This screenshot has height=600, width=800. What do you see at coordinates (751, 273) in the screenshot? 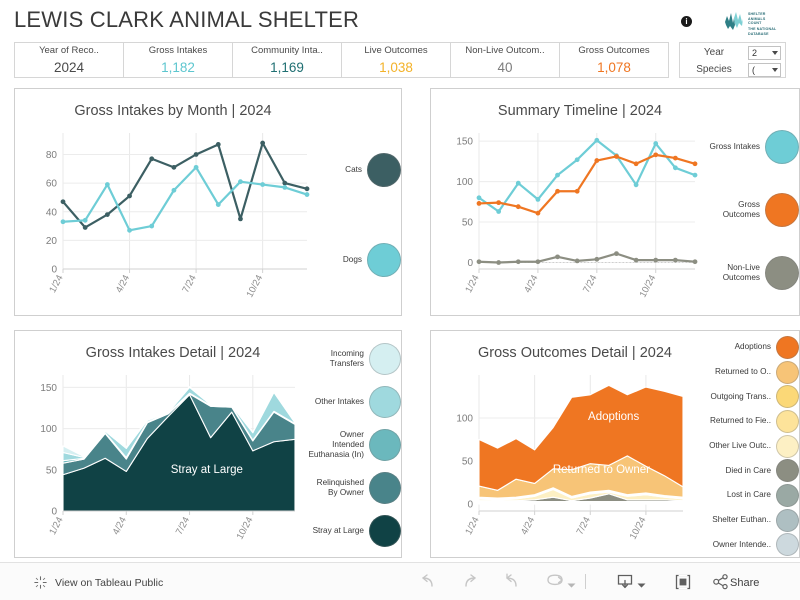
I see `legend-item: Non-Live Outcomes` at bounding box center [751, 273].